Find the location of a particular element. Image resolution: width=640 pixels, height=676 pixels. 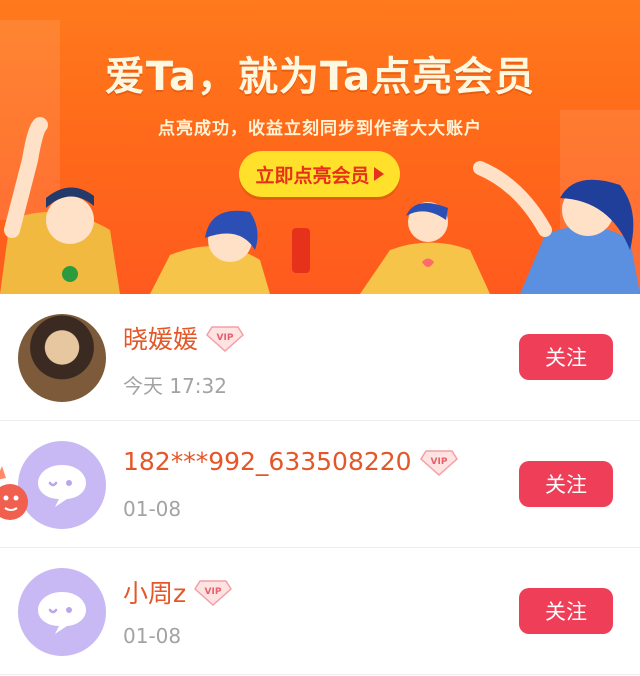

user-name: 182***992_633508220 VIP is located at coordinates (290, 461).